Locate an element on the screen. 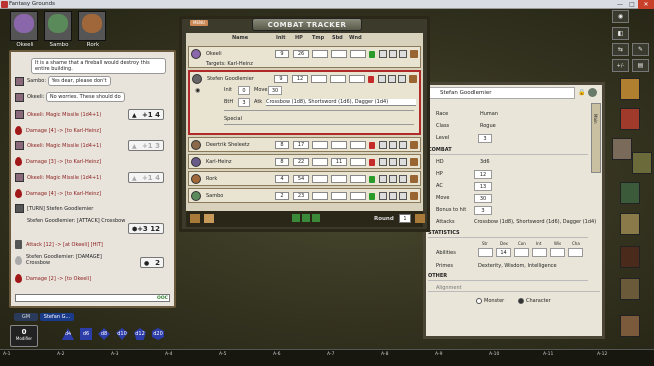  ability-str is located at coordinates (485, 252).